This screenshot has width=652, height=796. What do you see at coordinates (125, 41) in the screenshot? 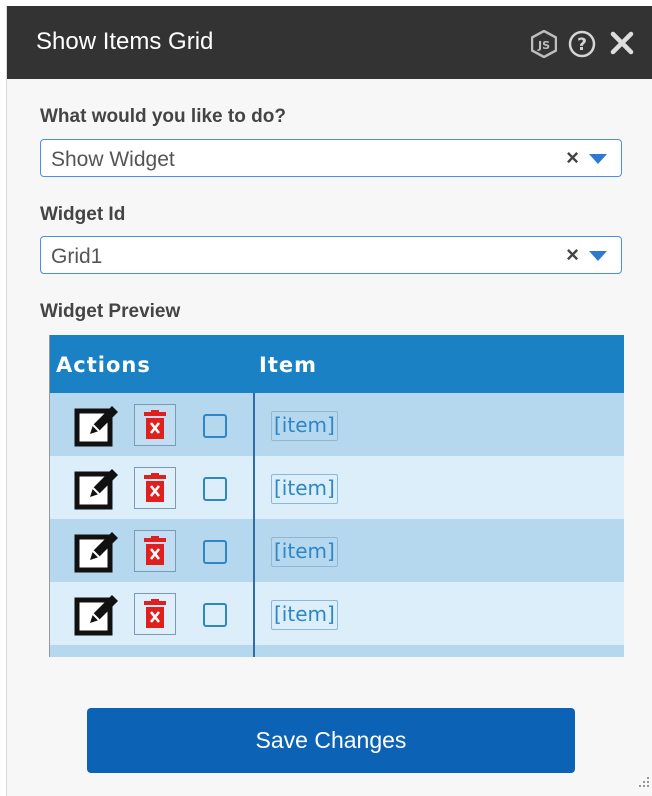
I see `dialog-title: Show Items Grid` at bounding box center [125, 41].